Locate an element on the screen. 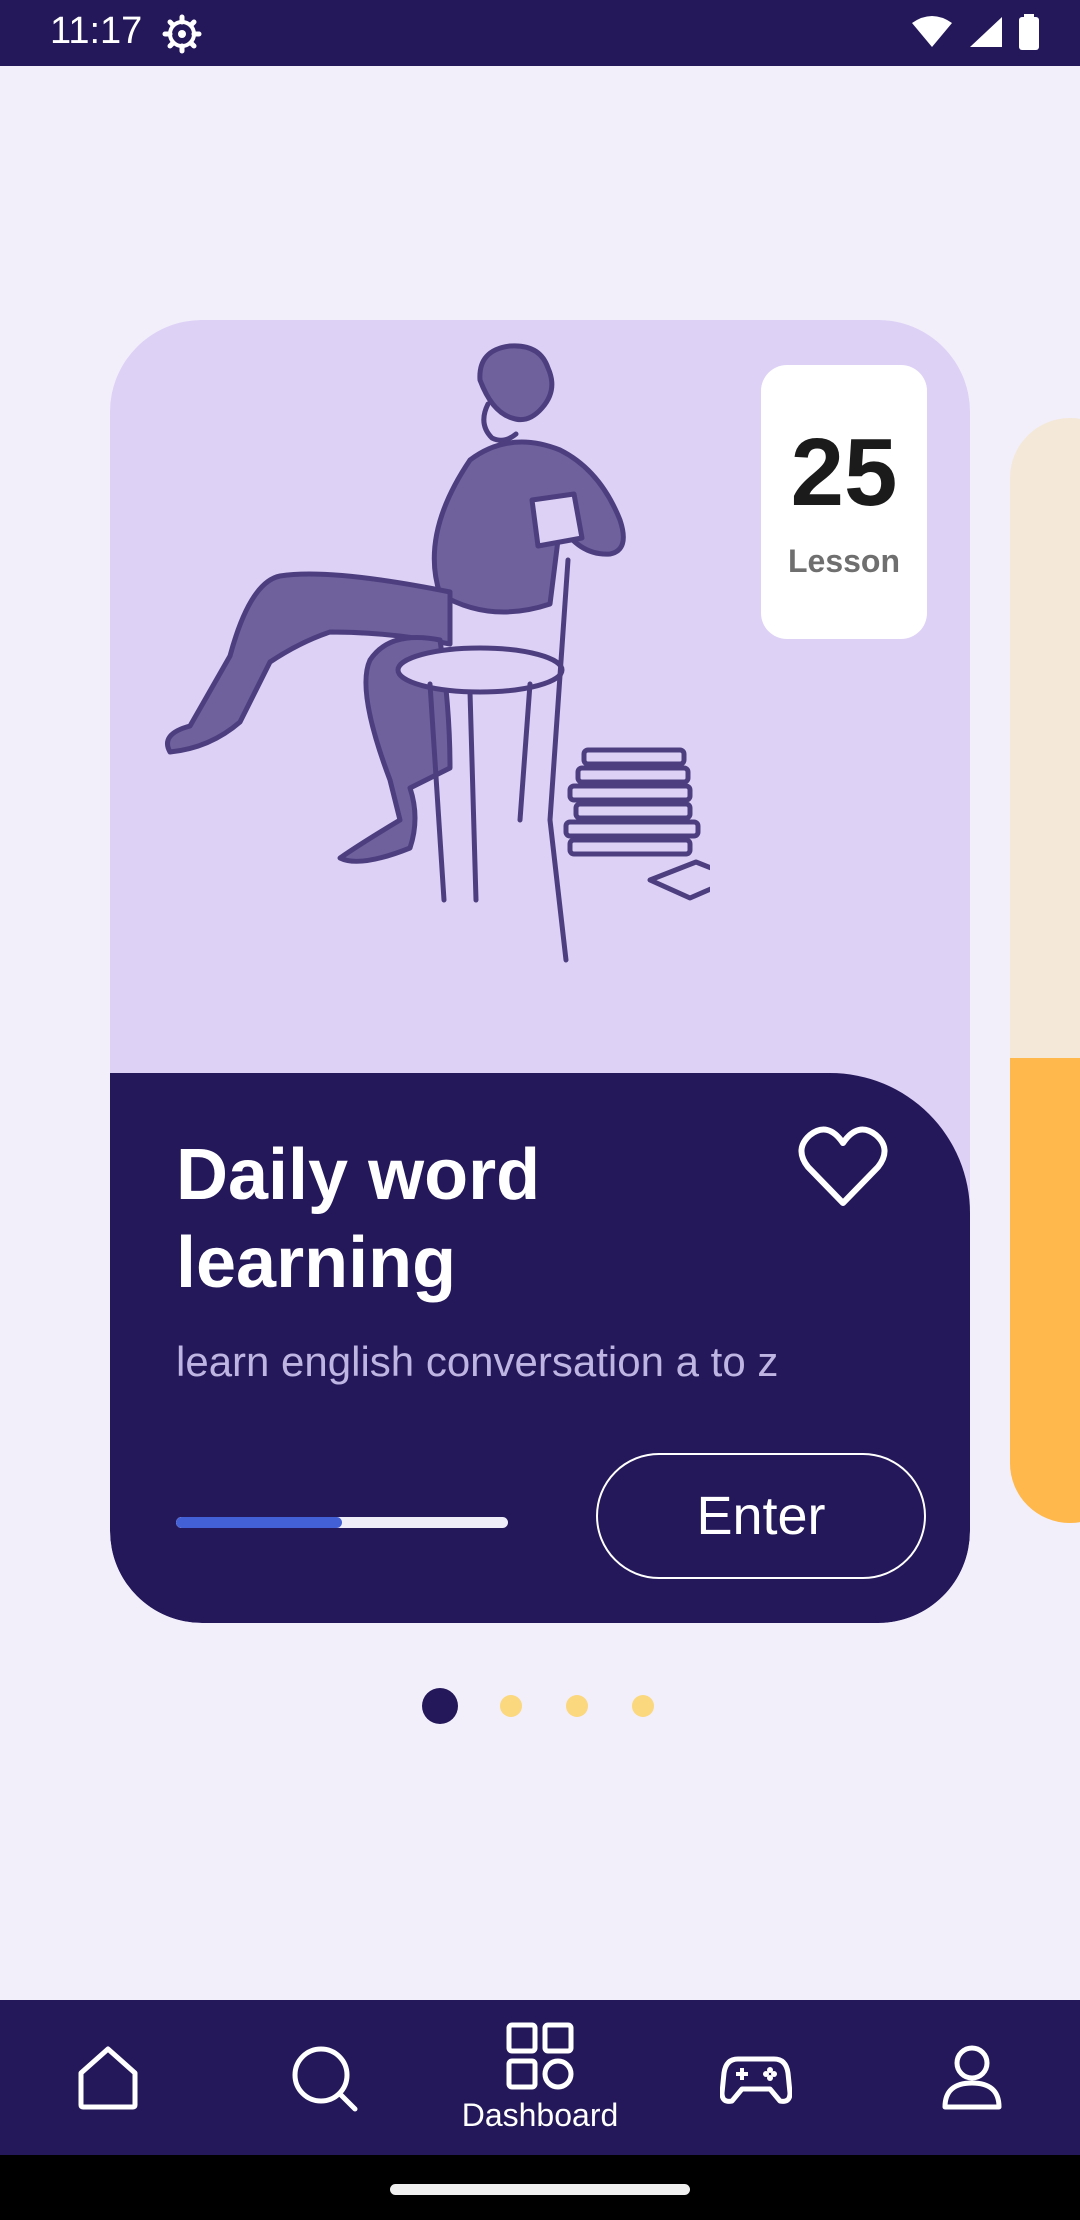 This screenshot has width=1080, height=2220. nav-profile is located at coordinates (972, 2077).